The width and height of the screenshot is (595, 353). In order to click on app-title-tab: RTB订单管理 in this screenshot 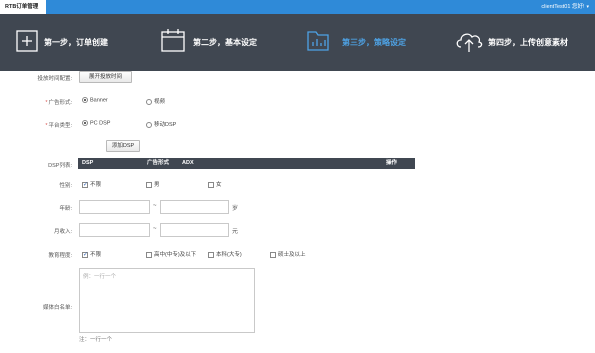, I will do `click(23, 7)`.